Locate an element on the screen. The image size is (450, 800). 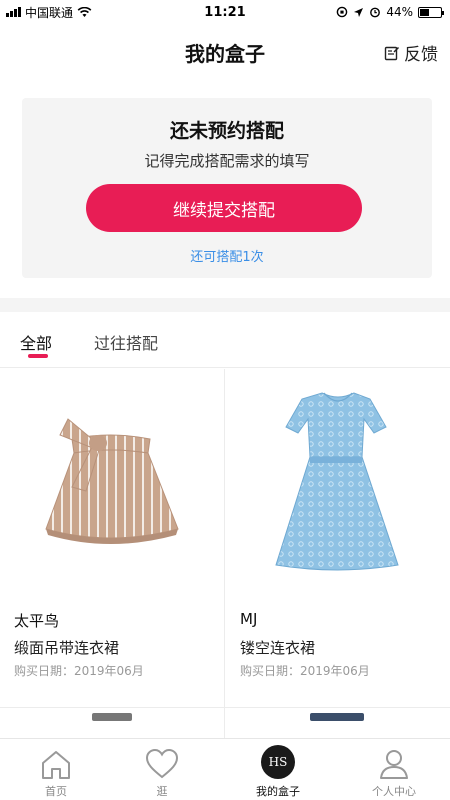
product-image-skirt is located at coordinates (112, 481).